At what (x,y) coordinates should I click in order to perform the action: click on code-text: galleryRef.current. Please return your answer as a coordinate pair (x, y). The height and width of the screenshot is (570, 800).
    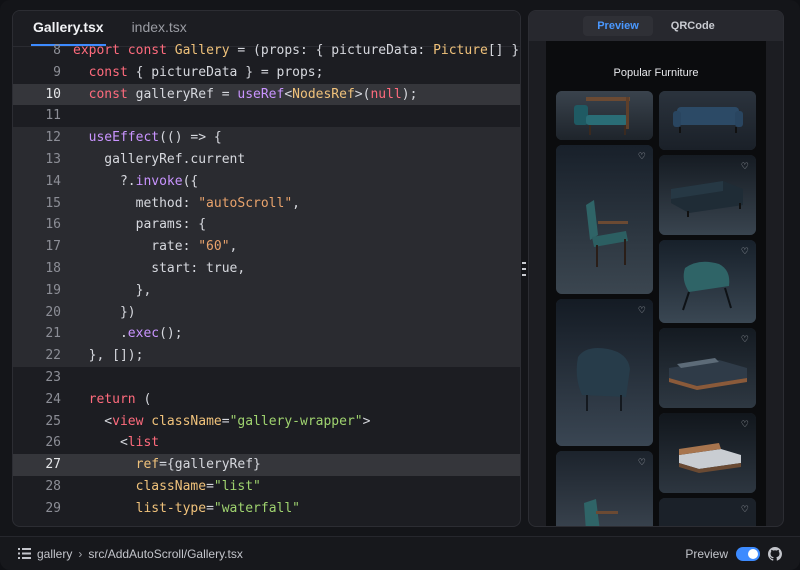
    Looking at the image, I should click on (159, 159).